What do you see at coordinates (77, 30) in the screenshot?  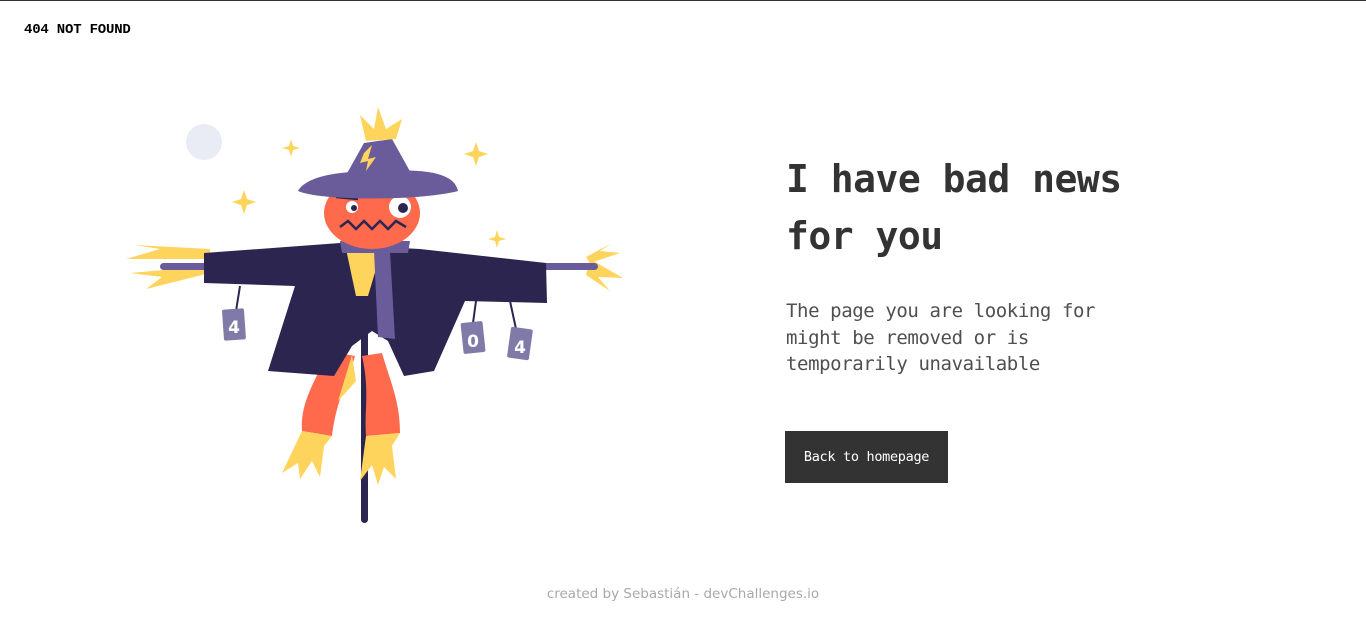 I see `page-title-label: 404 NOT FOUND` at bounding box center [77, 30].